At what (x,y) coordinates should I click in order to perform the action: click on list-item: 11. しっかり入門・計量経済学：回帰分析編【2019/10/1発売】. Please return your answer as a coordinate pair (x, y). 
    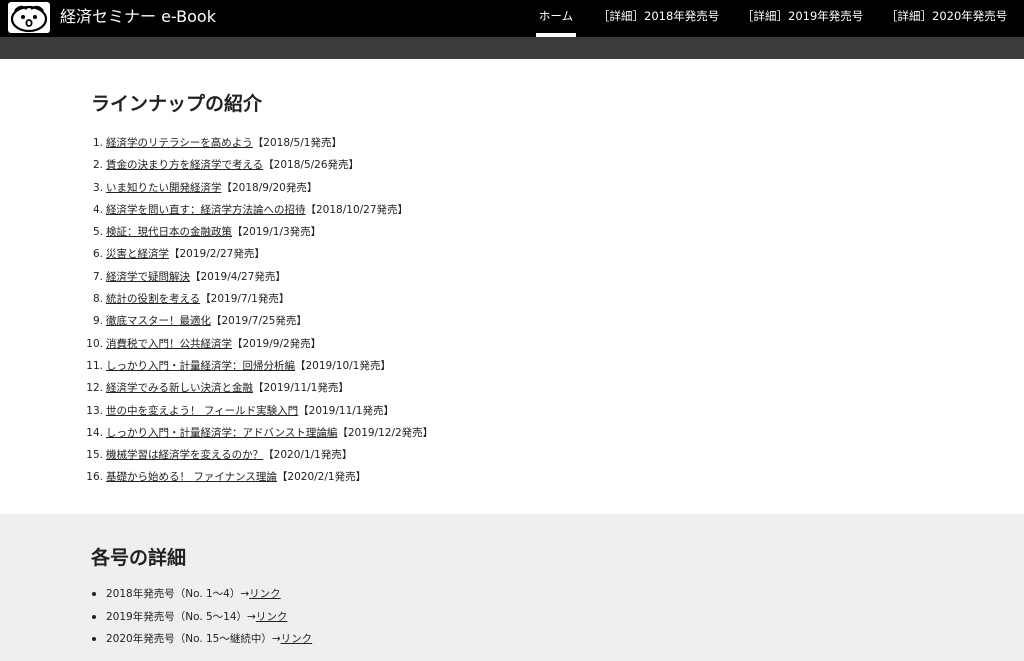
    Looking at the image, I should click on (512, 368).